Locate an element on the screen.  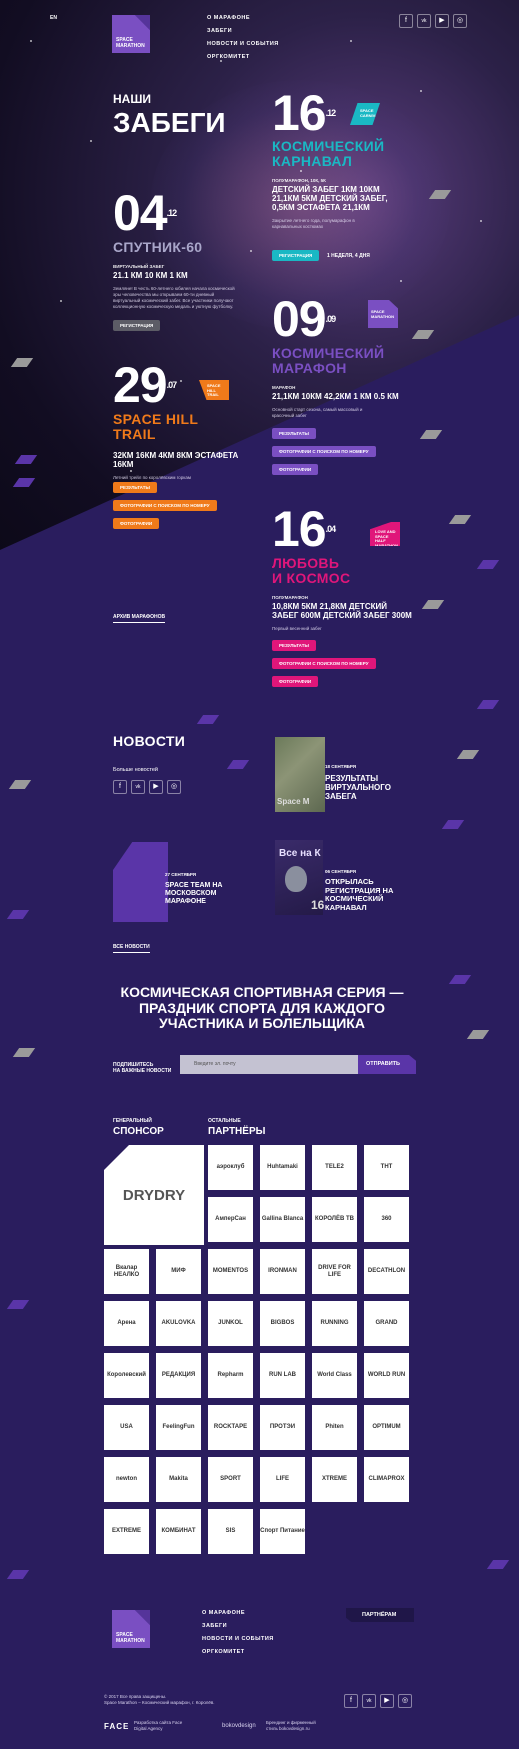
partner-logo: SPORT is located at coordinates (230, 1479).